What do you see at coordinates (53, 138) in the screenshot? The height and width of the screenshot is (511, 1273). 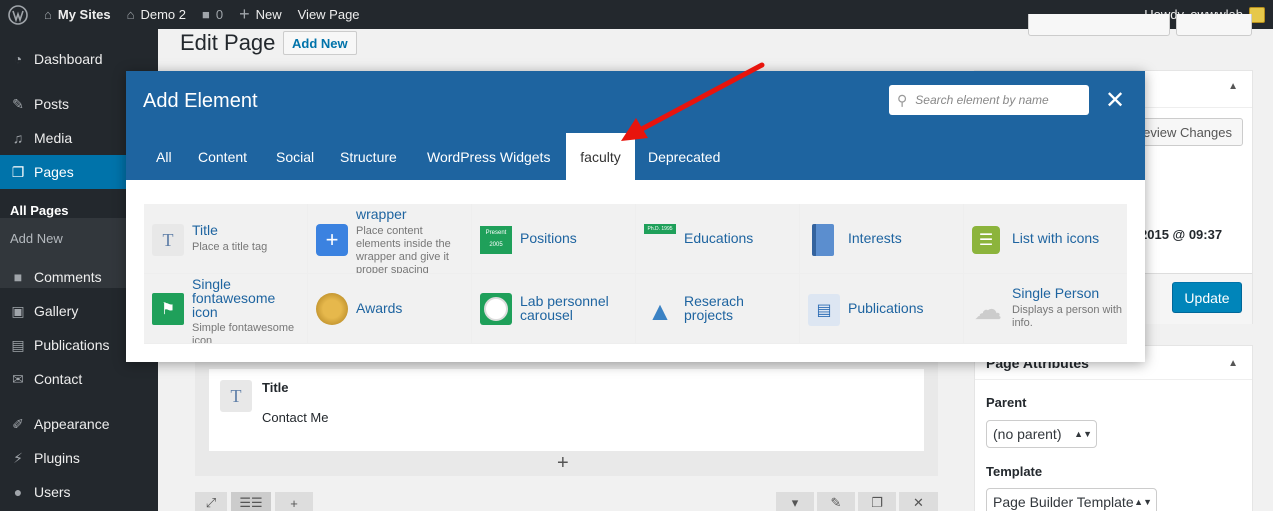 I see `sidebar-item-label: Media` at bounding box center [53, 138].